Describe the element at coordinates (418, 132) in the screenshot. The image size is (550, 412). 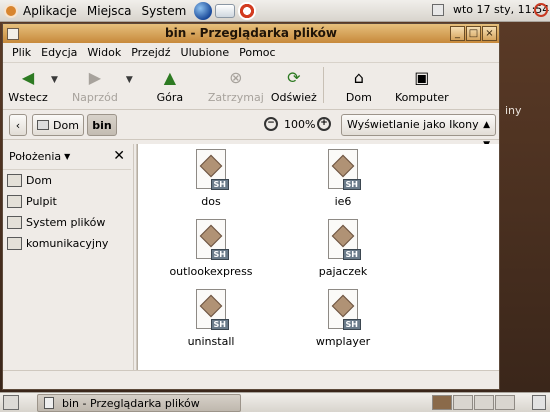
I see `view-mode-select: Wyświetlanie jako Ikony ▲▼` at that location.